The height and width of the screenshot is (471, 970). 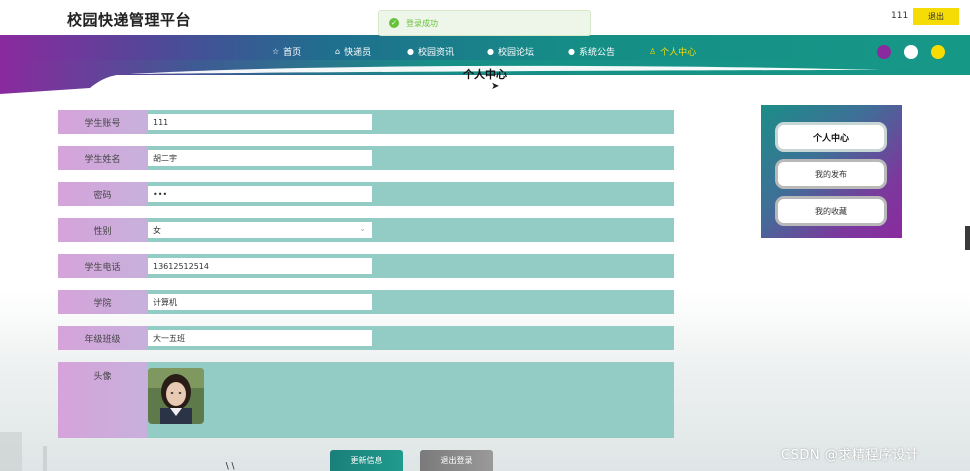 I want to click on update-info-button: 更新信息, so click(x=366, y=460).